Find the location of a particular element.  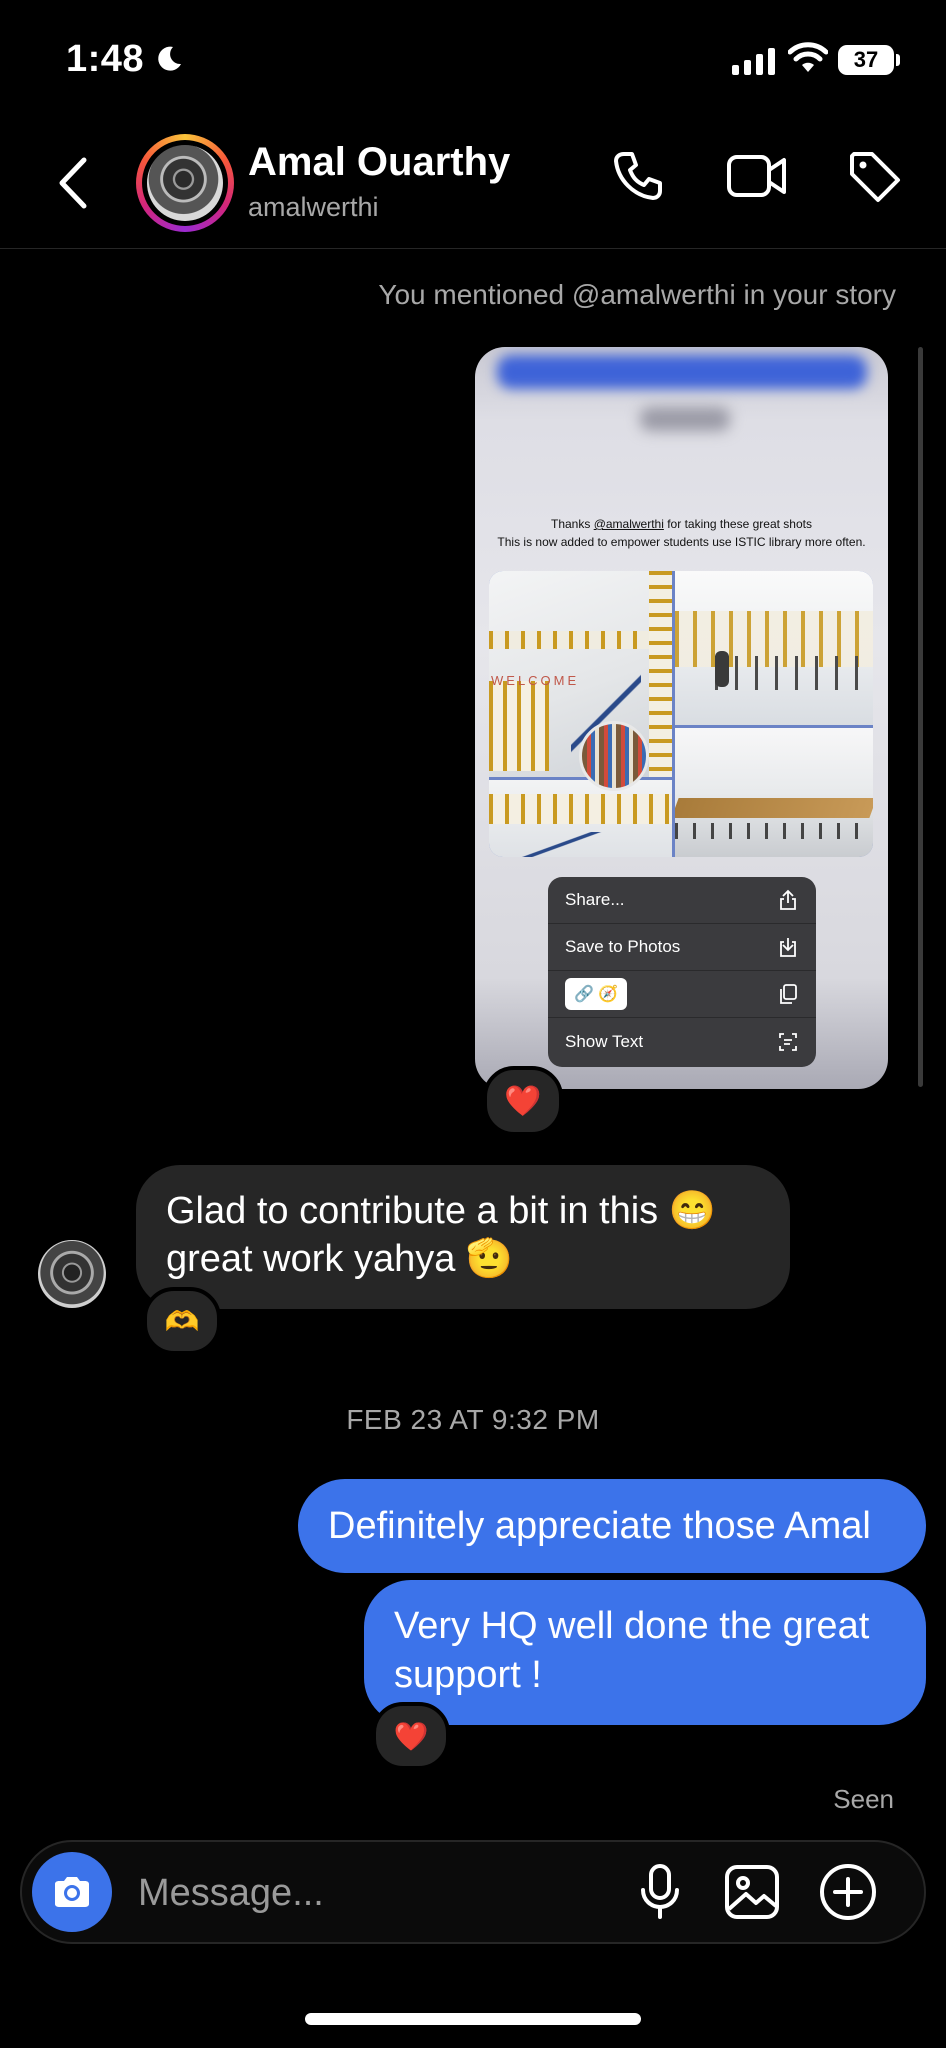

microphone-icon is located at coordinates (660, 1892).